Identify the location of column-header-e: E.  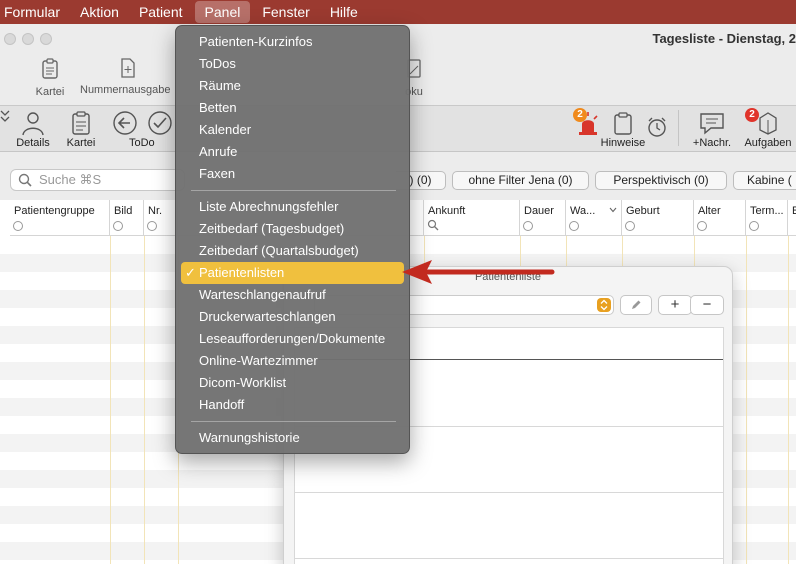
(792, 218).